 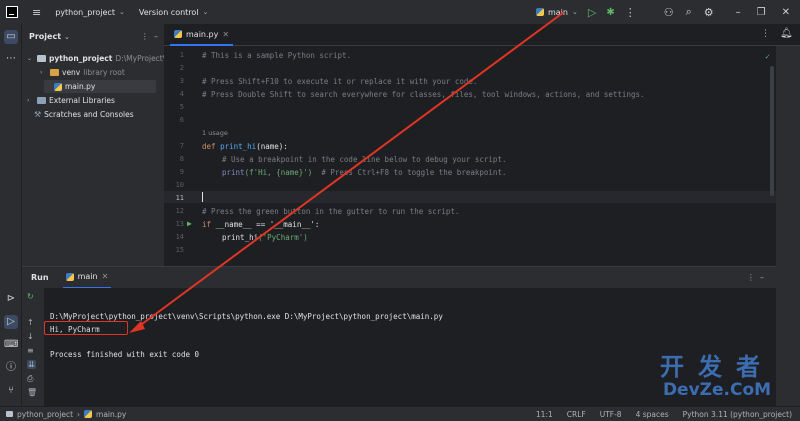 What do you see at coordinates (576, 414) in the screenshot?
I see `line-separator: CRLF` at bounding box center [576, 414].